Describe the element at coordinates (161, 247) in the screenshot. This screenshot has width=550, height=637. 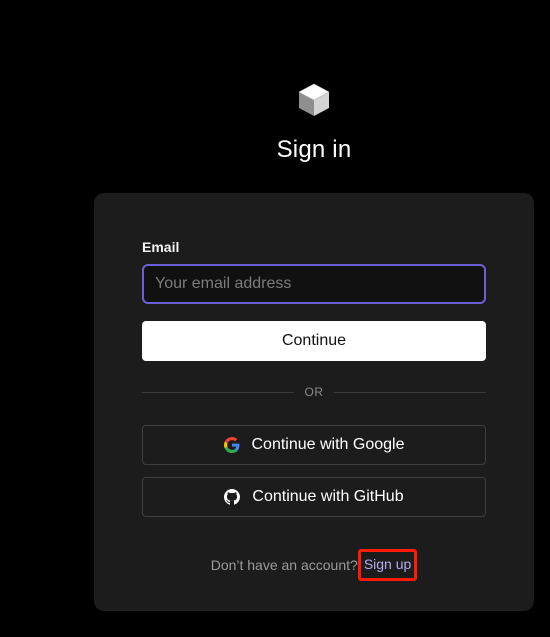
I see `email-label: Email` at that location.